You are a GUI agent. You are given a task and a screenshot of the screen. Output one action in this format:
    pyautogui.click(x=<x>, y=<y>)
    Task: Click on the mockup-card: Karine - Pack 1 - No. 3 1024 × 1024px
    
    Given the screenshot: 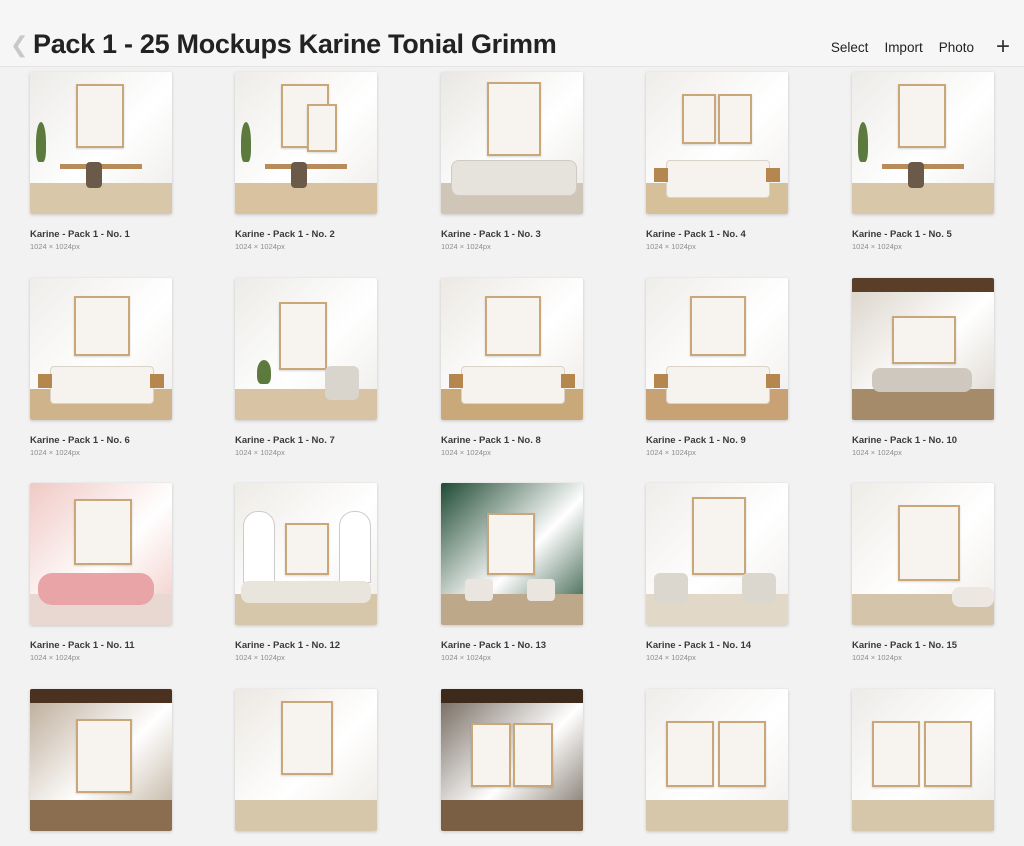 What is the action you would take?
    pyautogui.click(x=512, y=161)
    